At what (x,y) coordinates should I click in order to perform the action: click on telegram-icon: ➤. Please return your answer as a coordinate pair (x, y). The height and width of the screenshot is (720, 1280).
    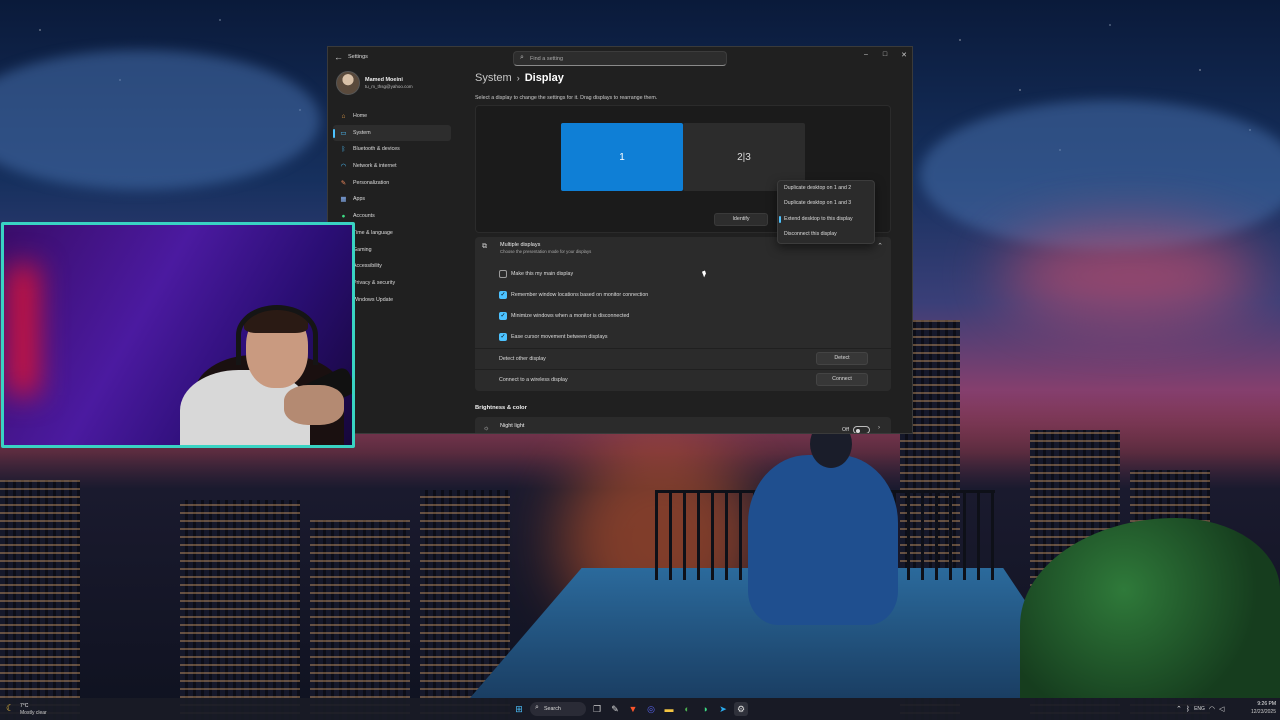
    Looking at the image, I should click on (723, 709).